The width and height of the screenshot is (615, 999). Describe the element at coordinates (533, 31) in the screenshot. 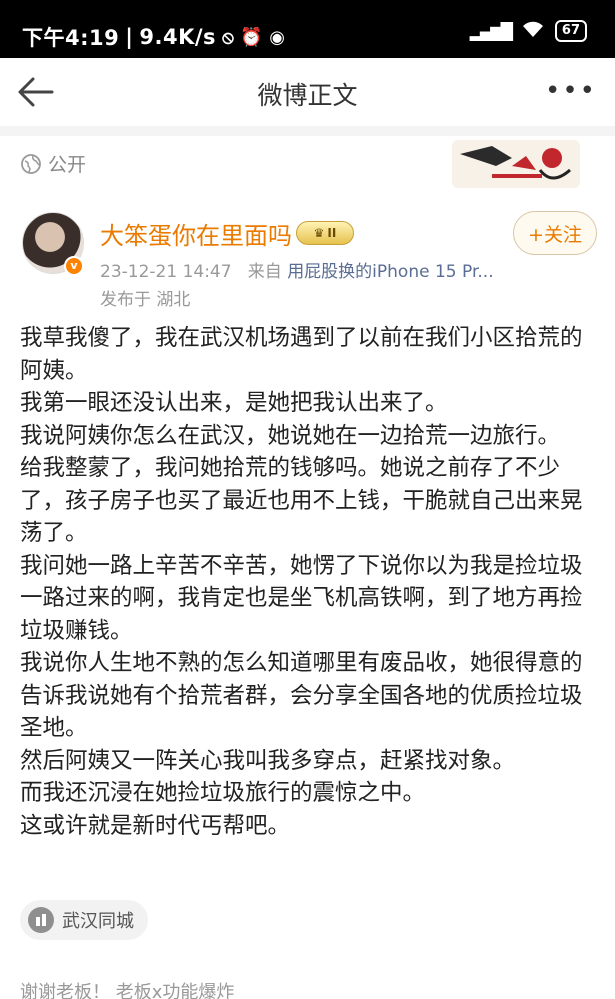

I see `wifi-icon` at that location.